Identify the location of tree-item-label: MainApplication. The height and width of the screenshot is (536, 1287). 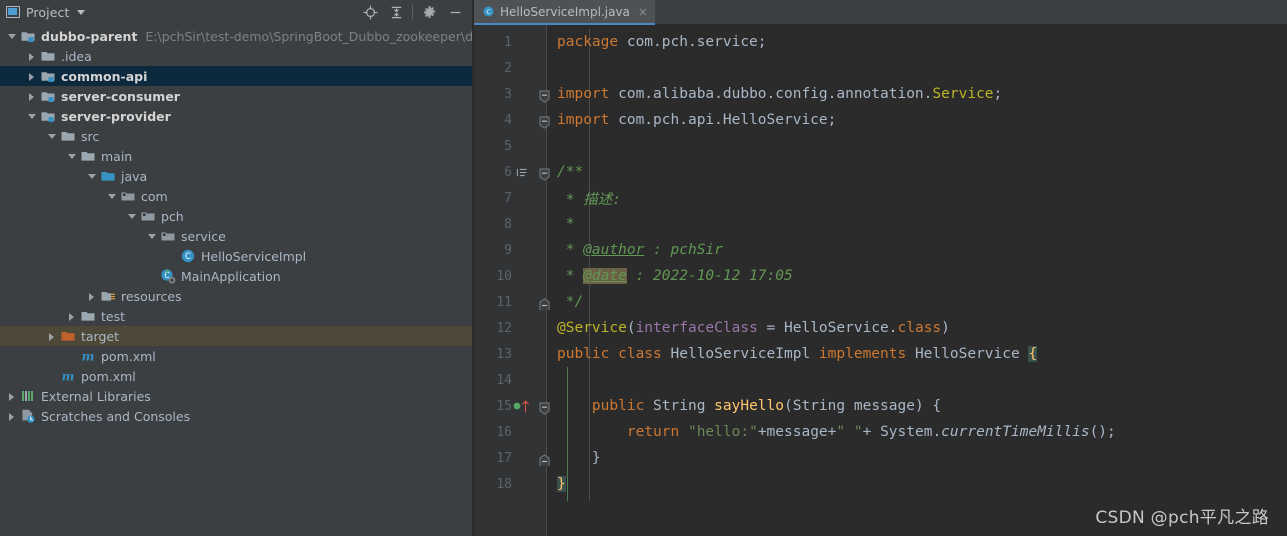
(231, 276).